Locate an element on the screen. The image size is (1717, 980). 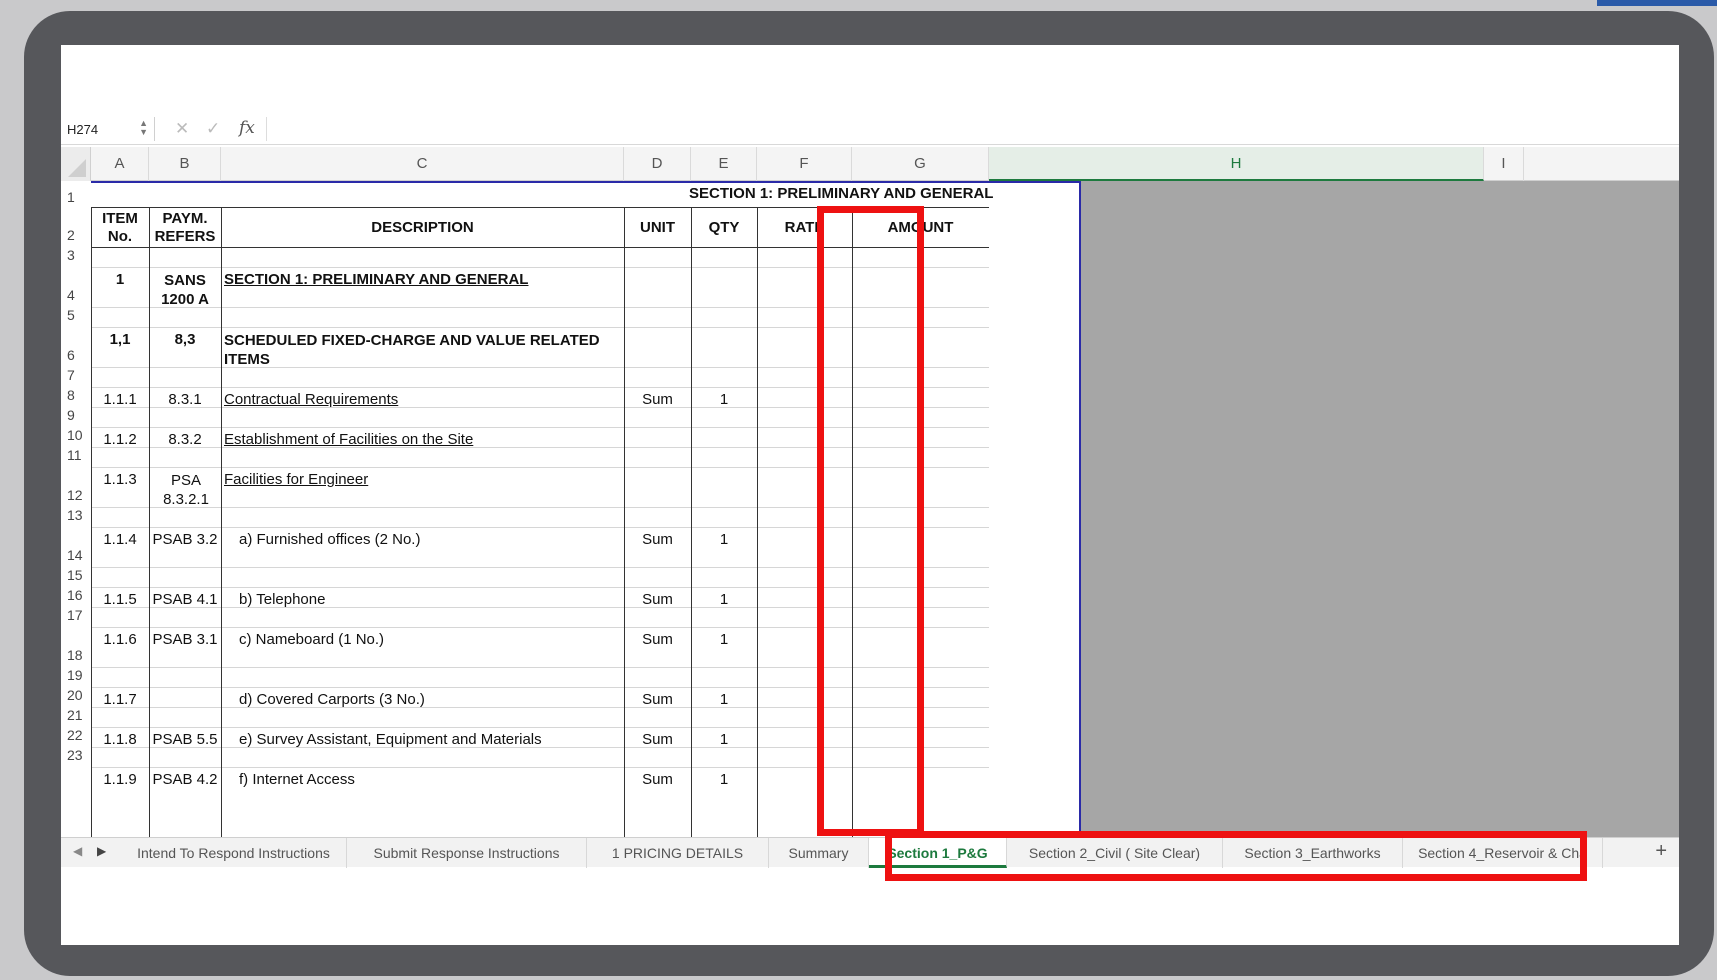
row-number: 20 is located at coordinates (76, 695).